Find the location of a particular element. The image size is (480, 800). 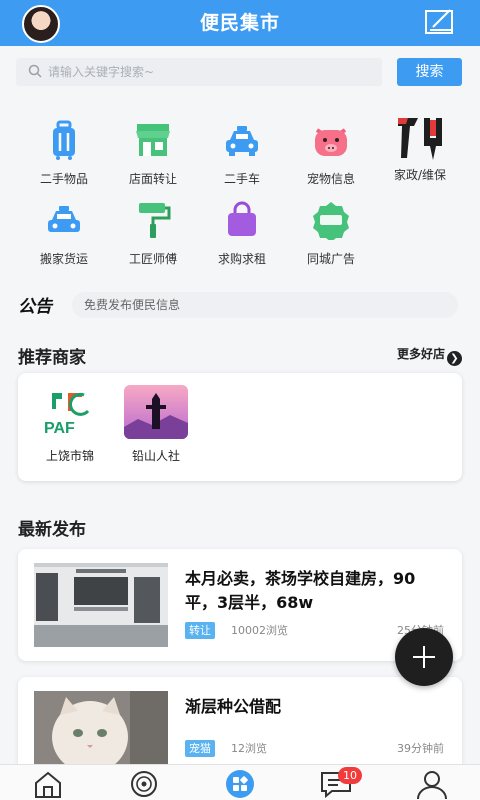

merchant-item: PAF 上饶市锦 is located at coordinates (70, 424).